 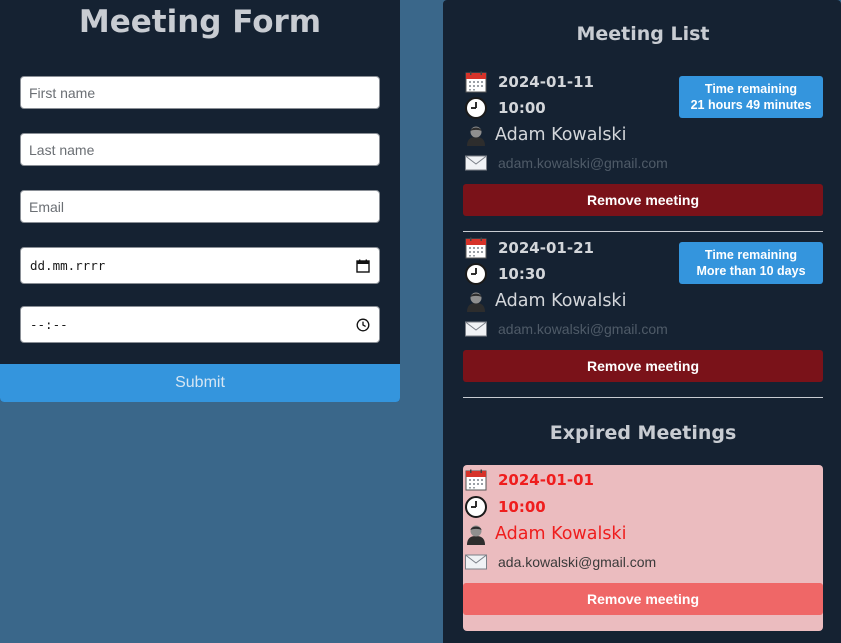 What do you see at coordinates (200, 324) in the screenshot?
I see `time-input: --:--` at bounding box center [200, 324].